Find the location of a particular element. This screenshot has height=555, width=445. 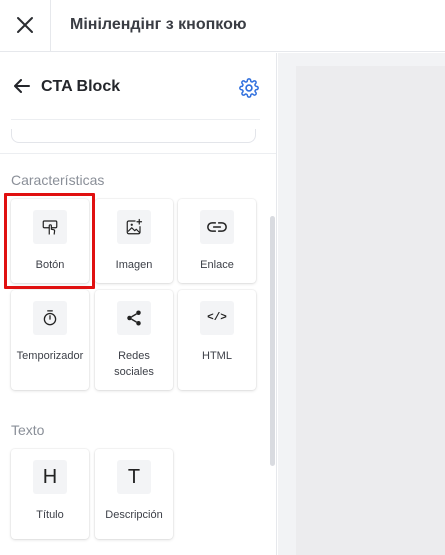

image-add-icon is located at coordinates (134, 226).